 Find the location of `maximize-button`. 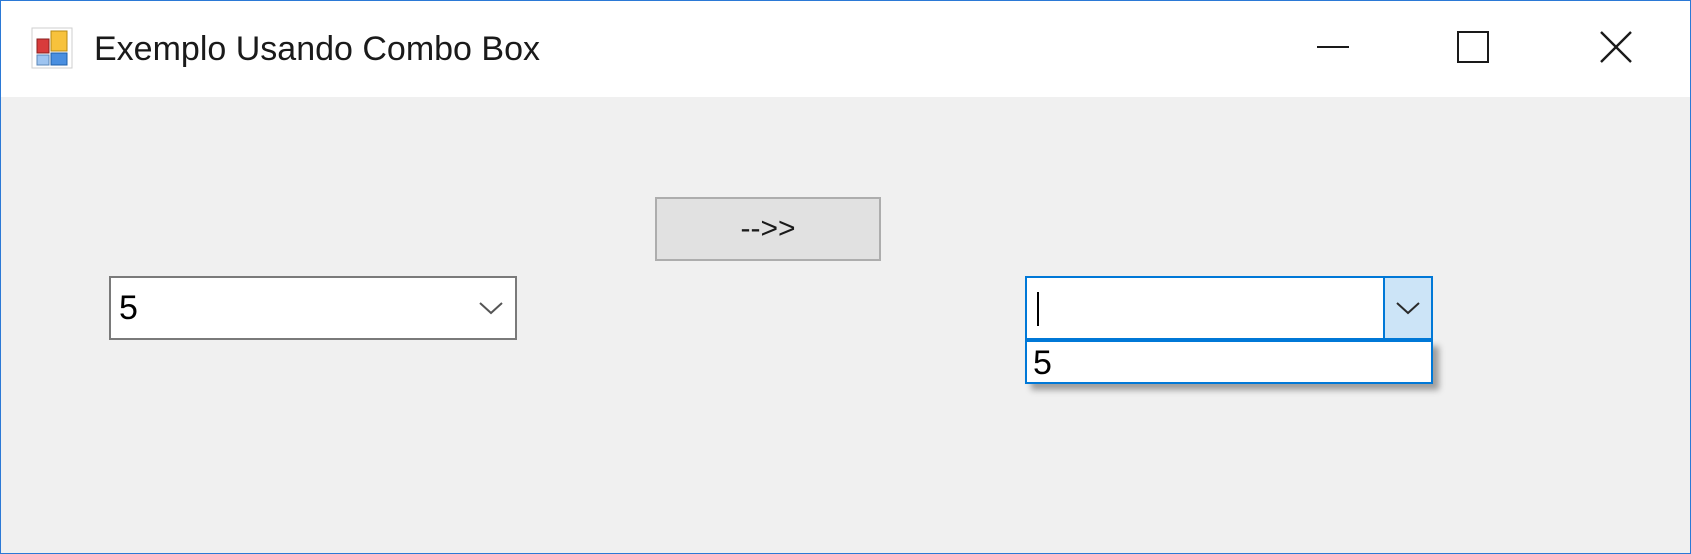

maximize-button is located at coordinates (1473, 49).